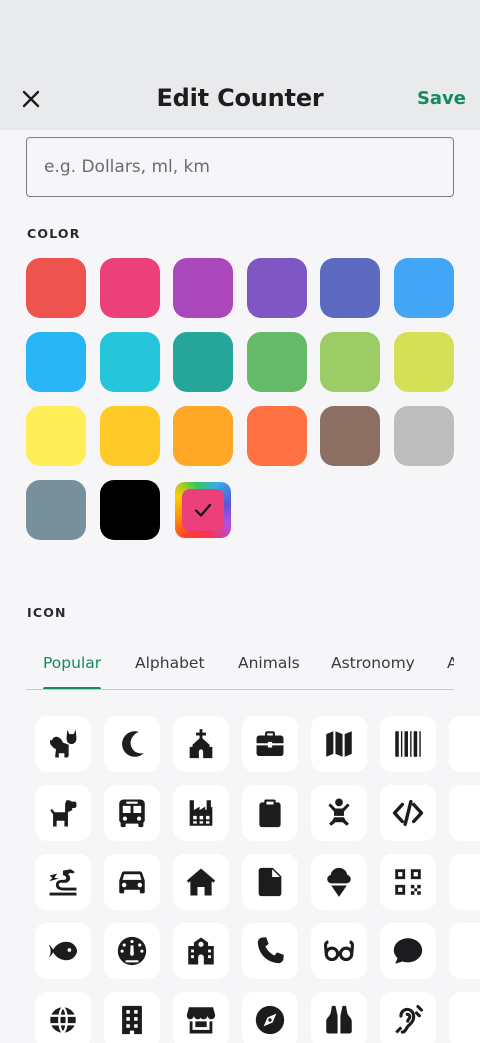 The width and height of the screenshot is (480, 1043). What do you see at coordinates (129, 436) in the screenshot?
I see `color-swatch-amber` at bounding box center [129, 436].